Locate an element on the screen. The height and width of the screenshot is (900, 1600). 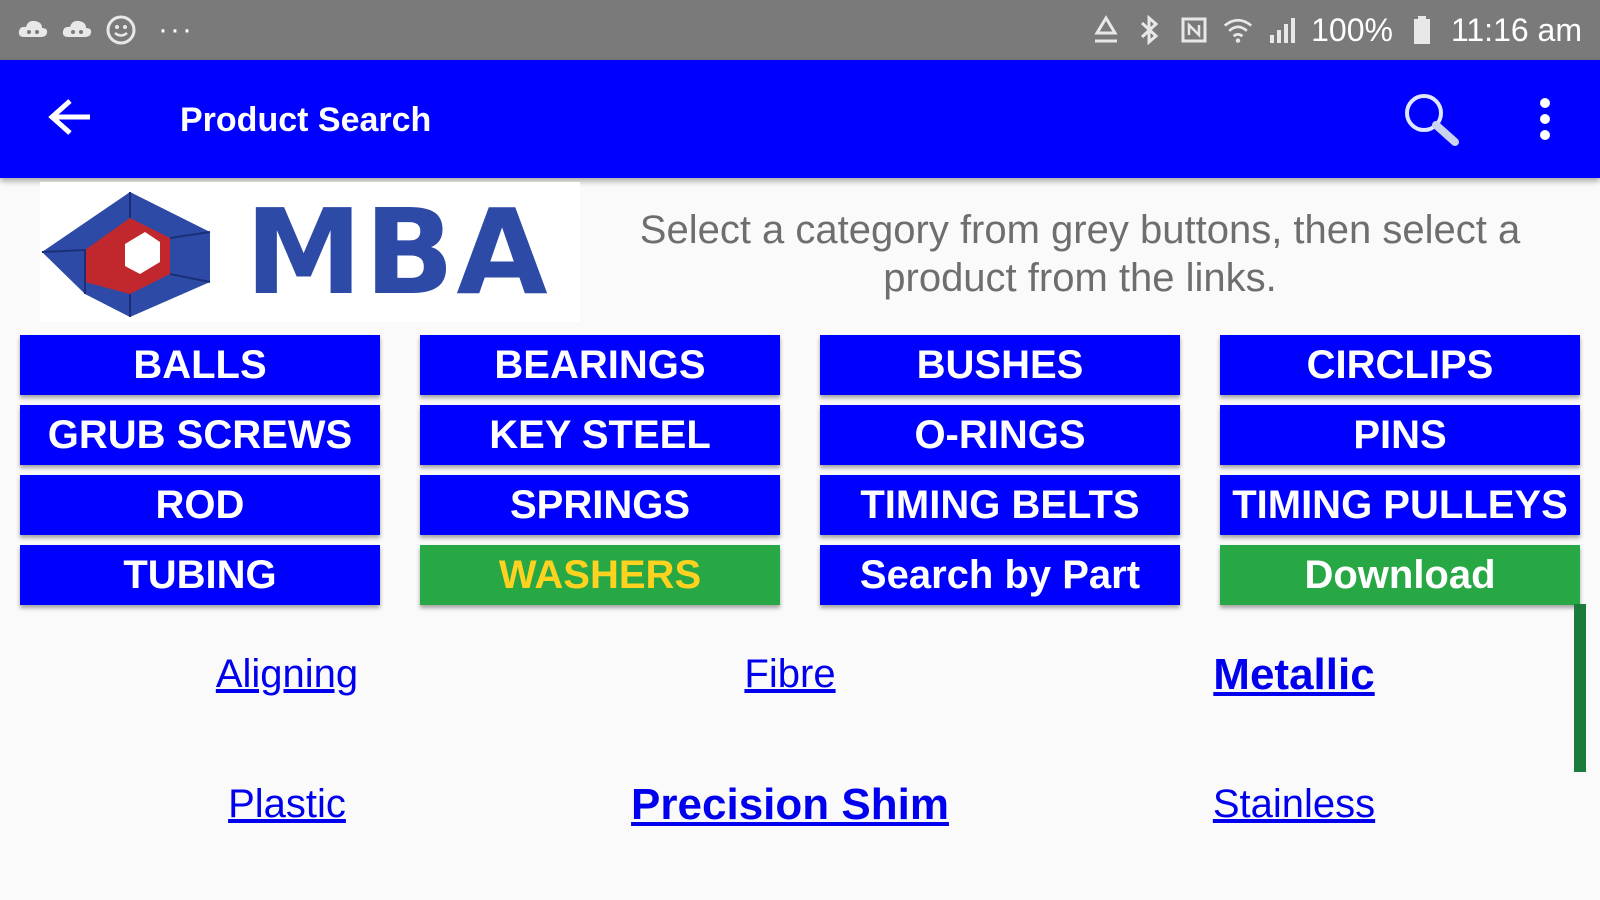
status-bar-right: 100% 11:16 am is located at coordinates (1336, 30).